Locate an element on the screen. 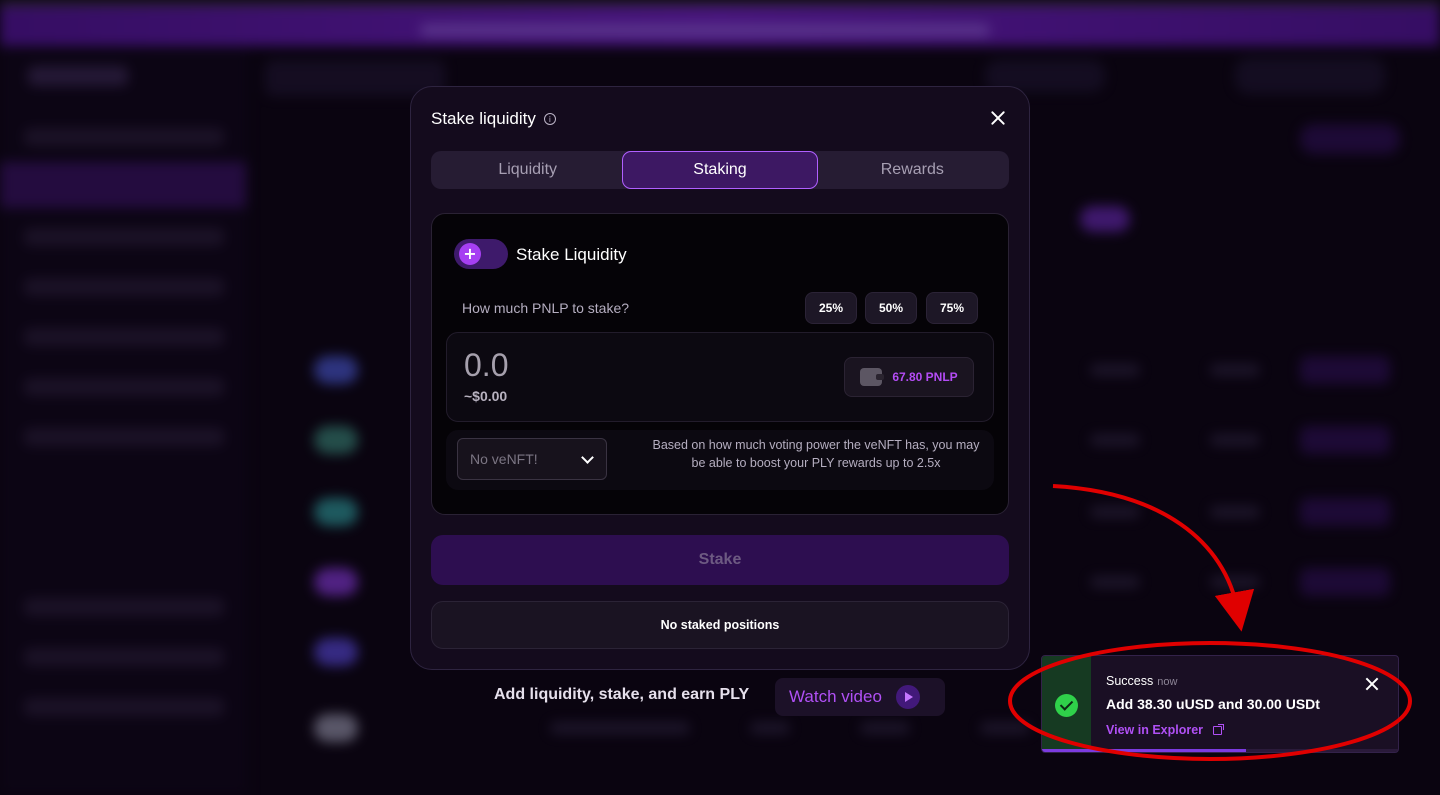  balance-button: 67.80 PNLP is located at coordinates (909, 377).